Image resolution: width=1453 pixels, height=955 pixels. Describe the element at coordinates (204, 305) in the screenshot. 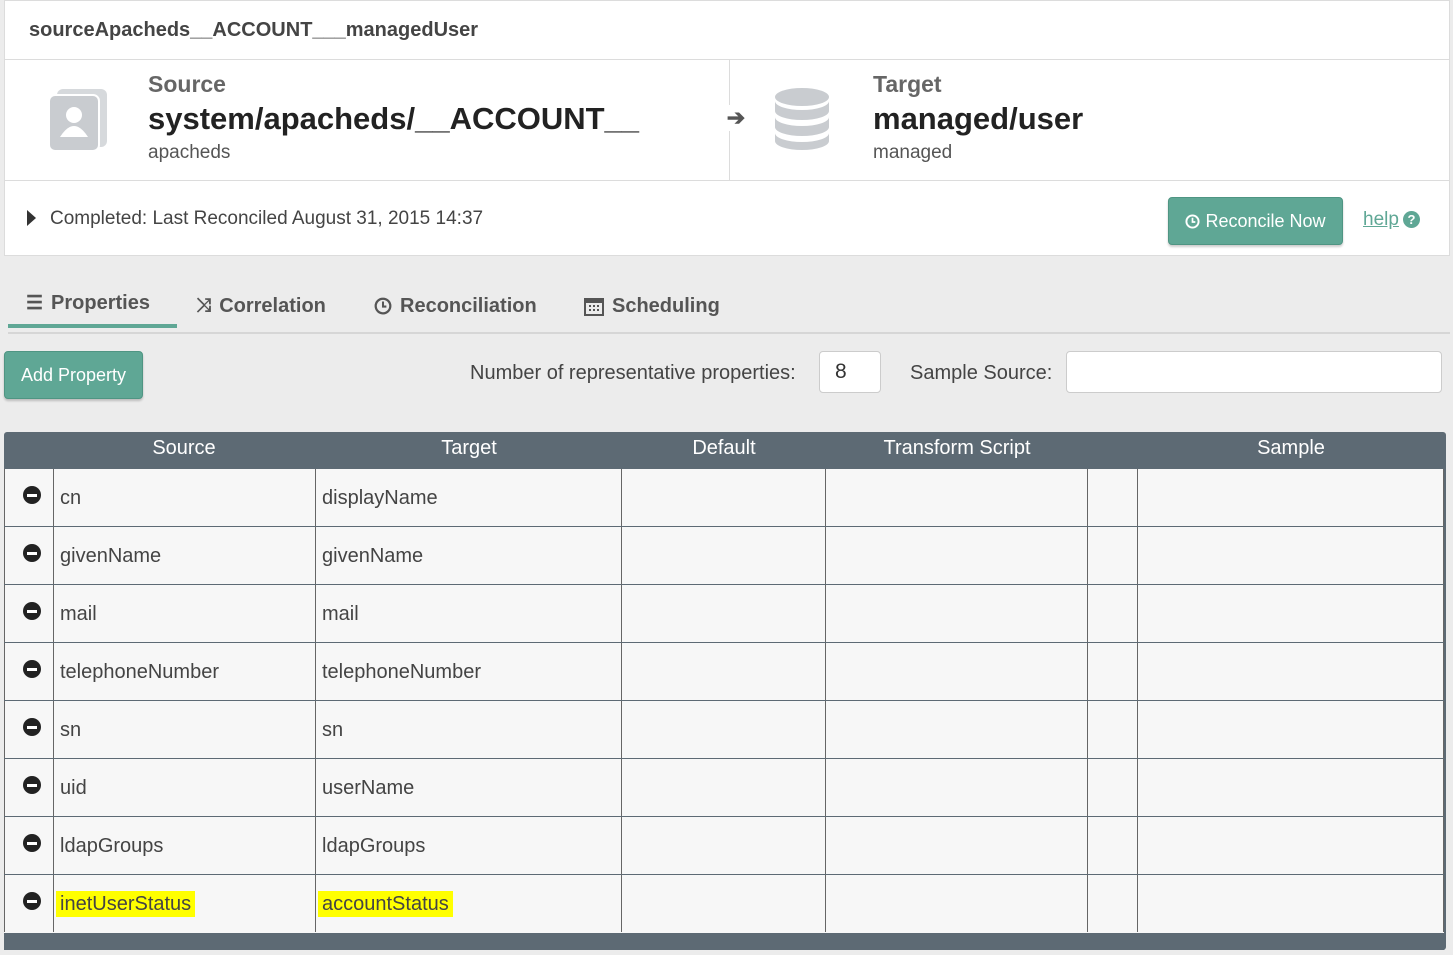

I see `shuffle-icon: ⤨` at that location.